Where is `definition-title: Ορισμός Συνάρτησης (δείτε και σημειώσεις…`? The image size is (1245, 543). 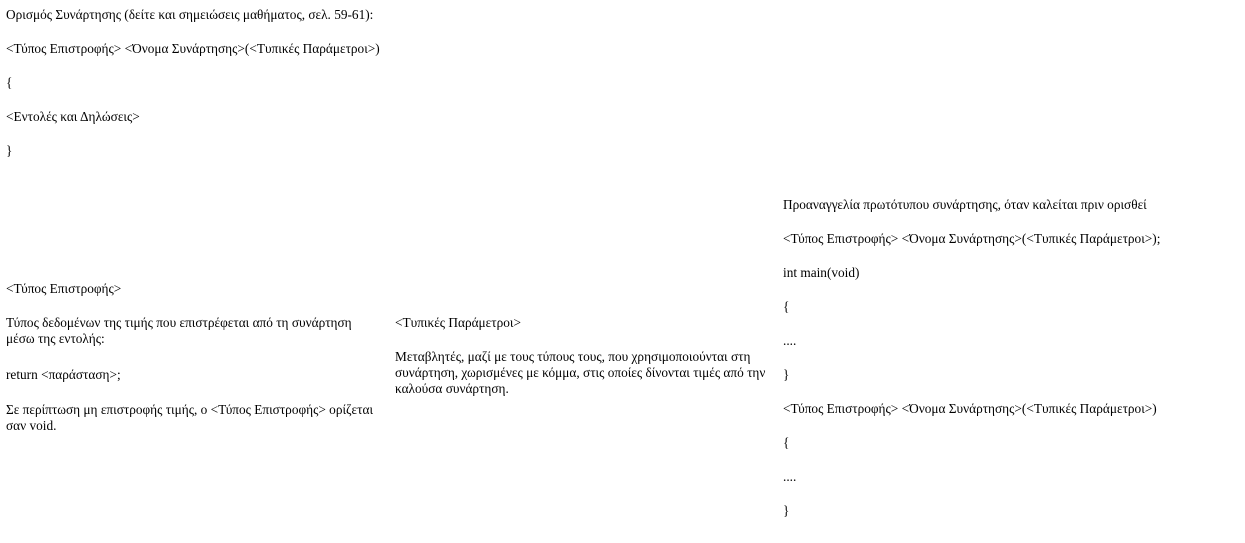
definition-title: Ορισμός Συνάρτησης (δείτε και σημειώσεις… is located at coordinates (190, 14).